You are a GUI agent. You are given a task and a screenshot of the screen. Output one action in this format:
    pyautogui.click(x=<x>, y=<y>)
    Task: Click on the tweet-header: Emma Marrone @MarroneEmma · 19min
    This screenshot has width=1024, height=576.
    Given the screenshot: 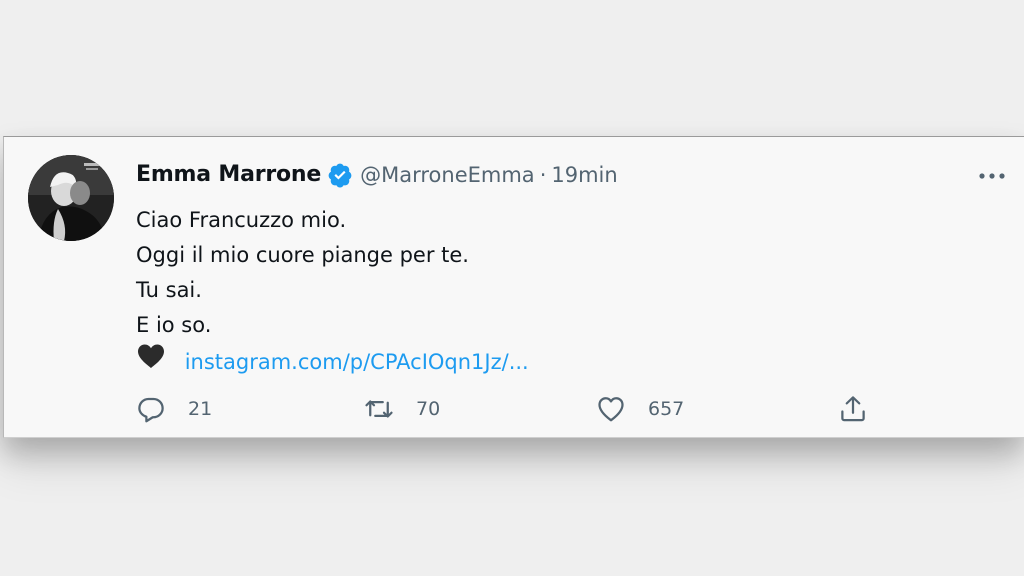 What is the action you would take?
    pyautogui.click(x=377, y=175)
    